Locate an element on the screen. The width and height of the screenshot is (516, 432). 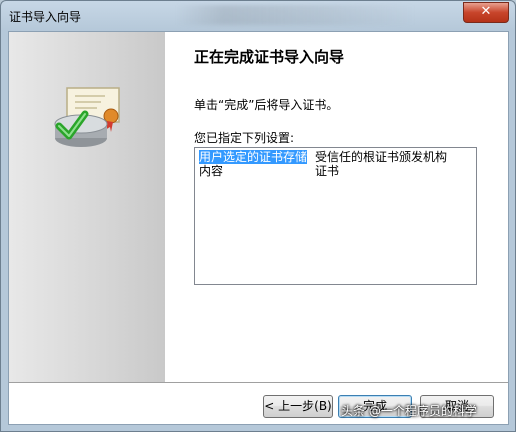
title-bar: 证书导入向导 ✕ is located at coordinates (258, 16).